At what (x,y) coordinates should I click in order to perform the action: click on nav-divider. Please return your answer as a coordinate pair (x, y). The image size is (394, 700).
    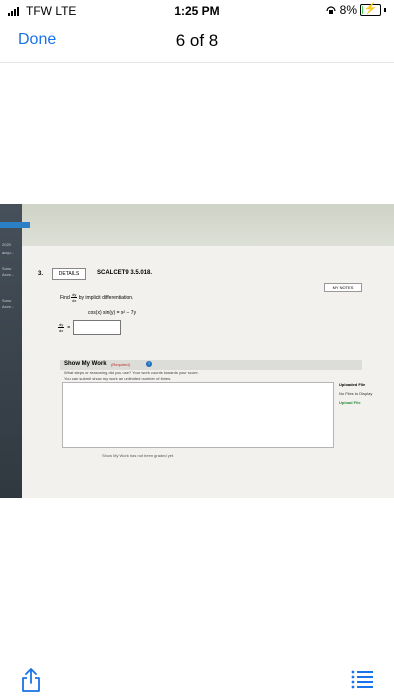
    Looking at the image, I should click on (197, 62).